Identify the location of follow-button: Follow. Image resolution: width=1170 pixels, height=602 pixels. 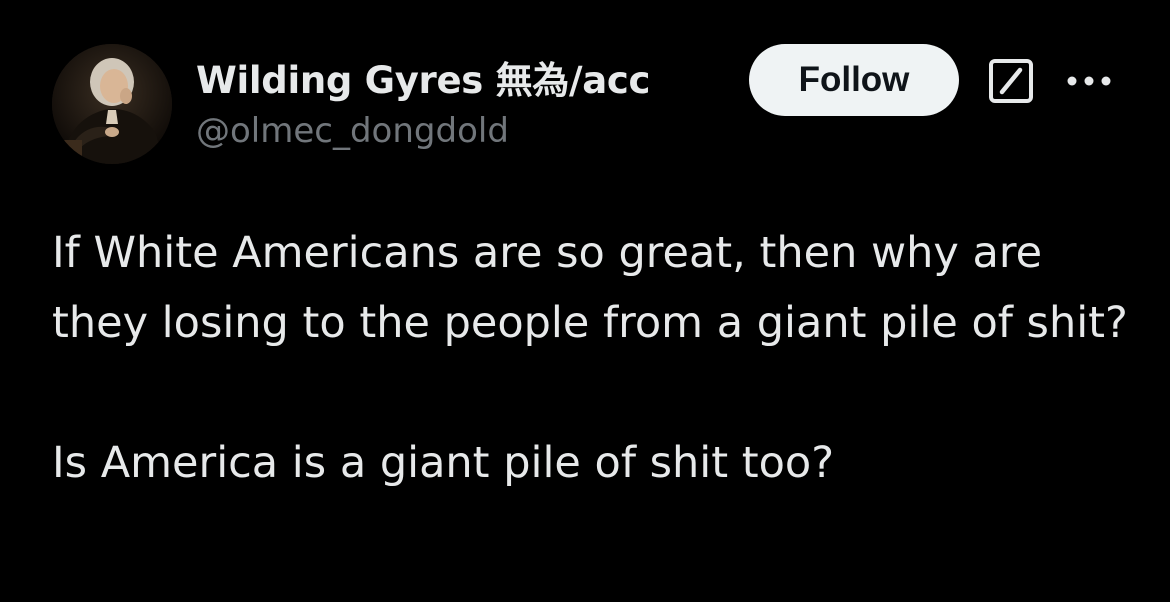
(854, 80).